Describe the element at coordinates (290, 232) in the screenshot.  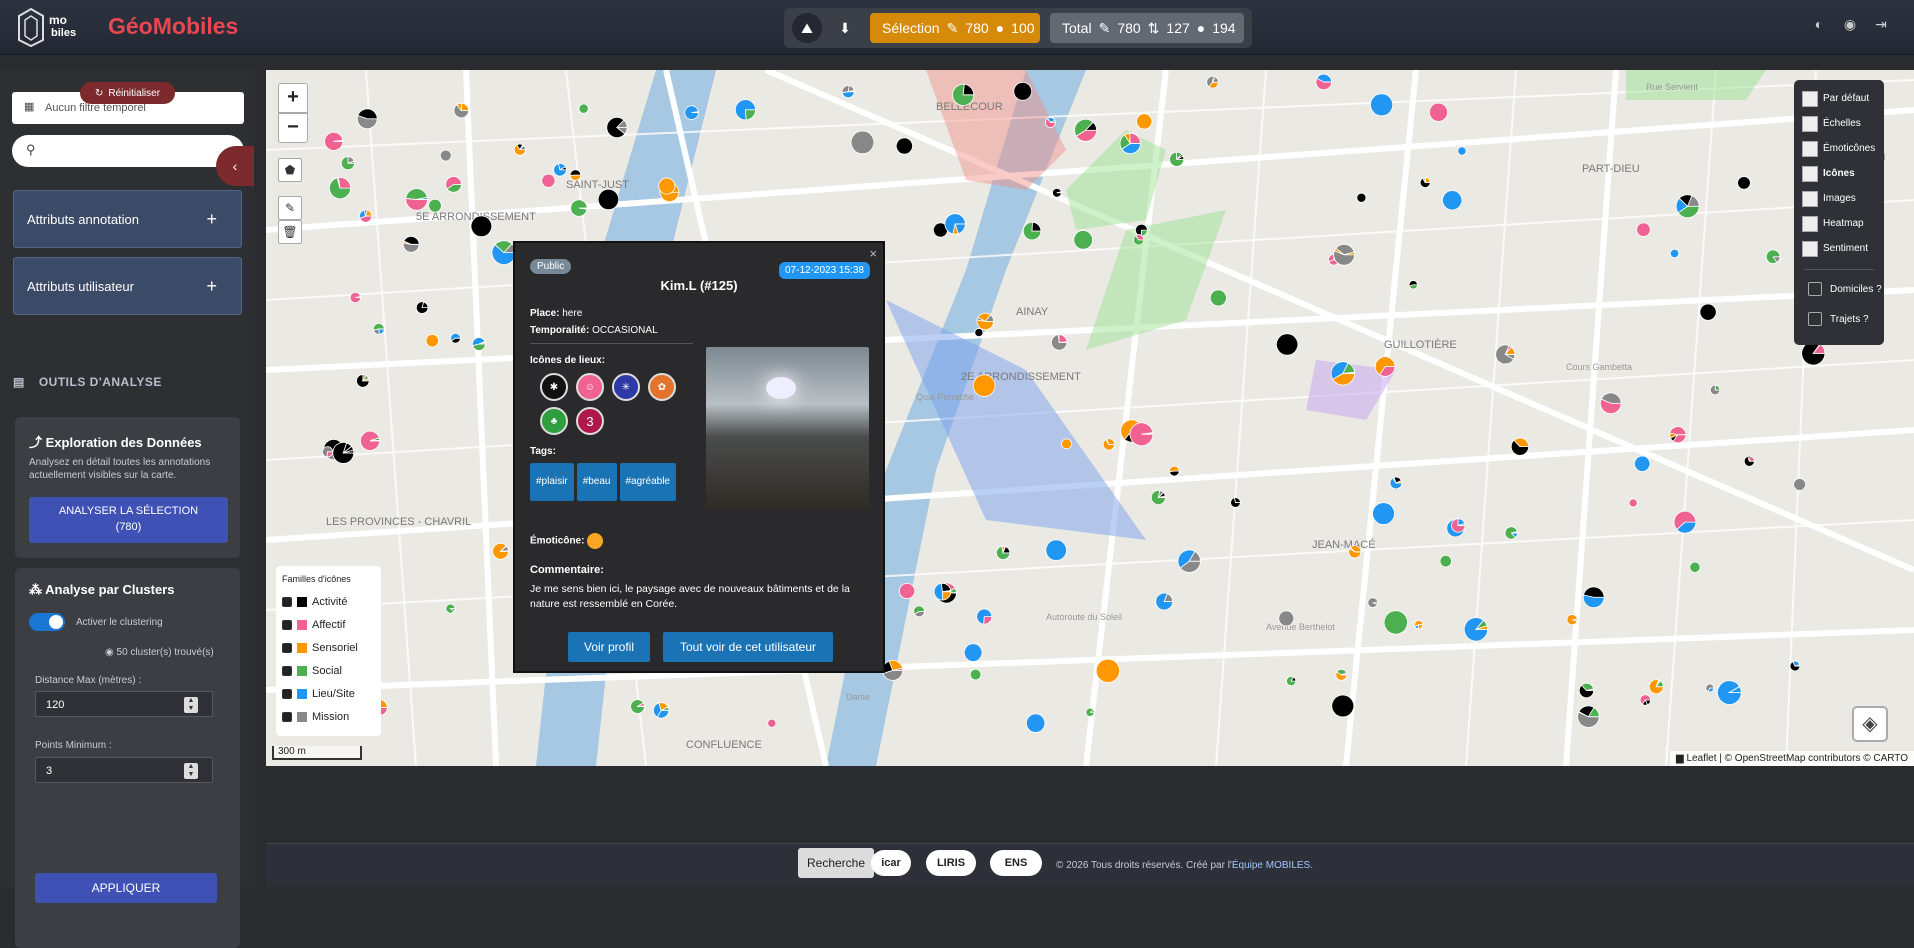
I see `trash-icon: 🗑` at that location.